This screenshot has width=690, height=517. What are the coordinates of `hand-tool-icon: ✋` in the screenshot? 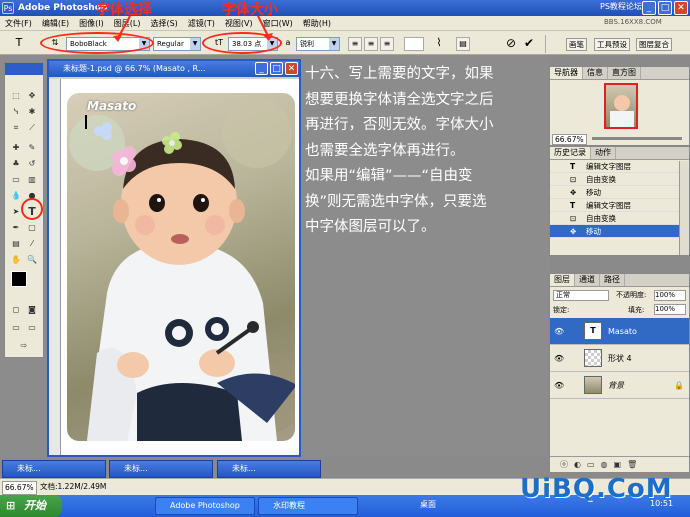 It's located at (16, 259).